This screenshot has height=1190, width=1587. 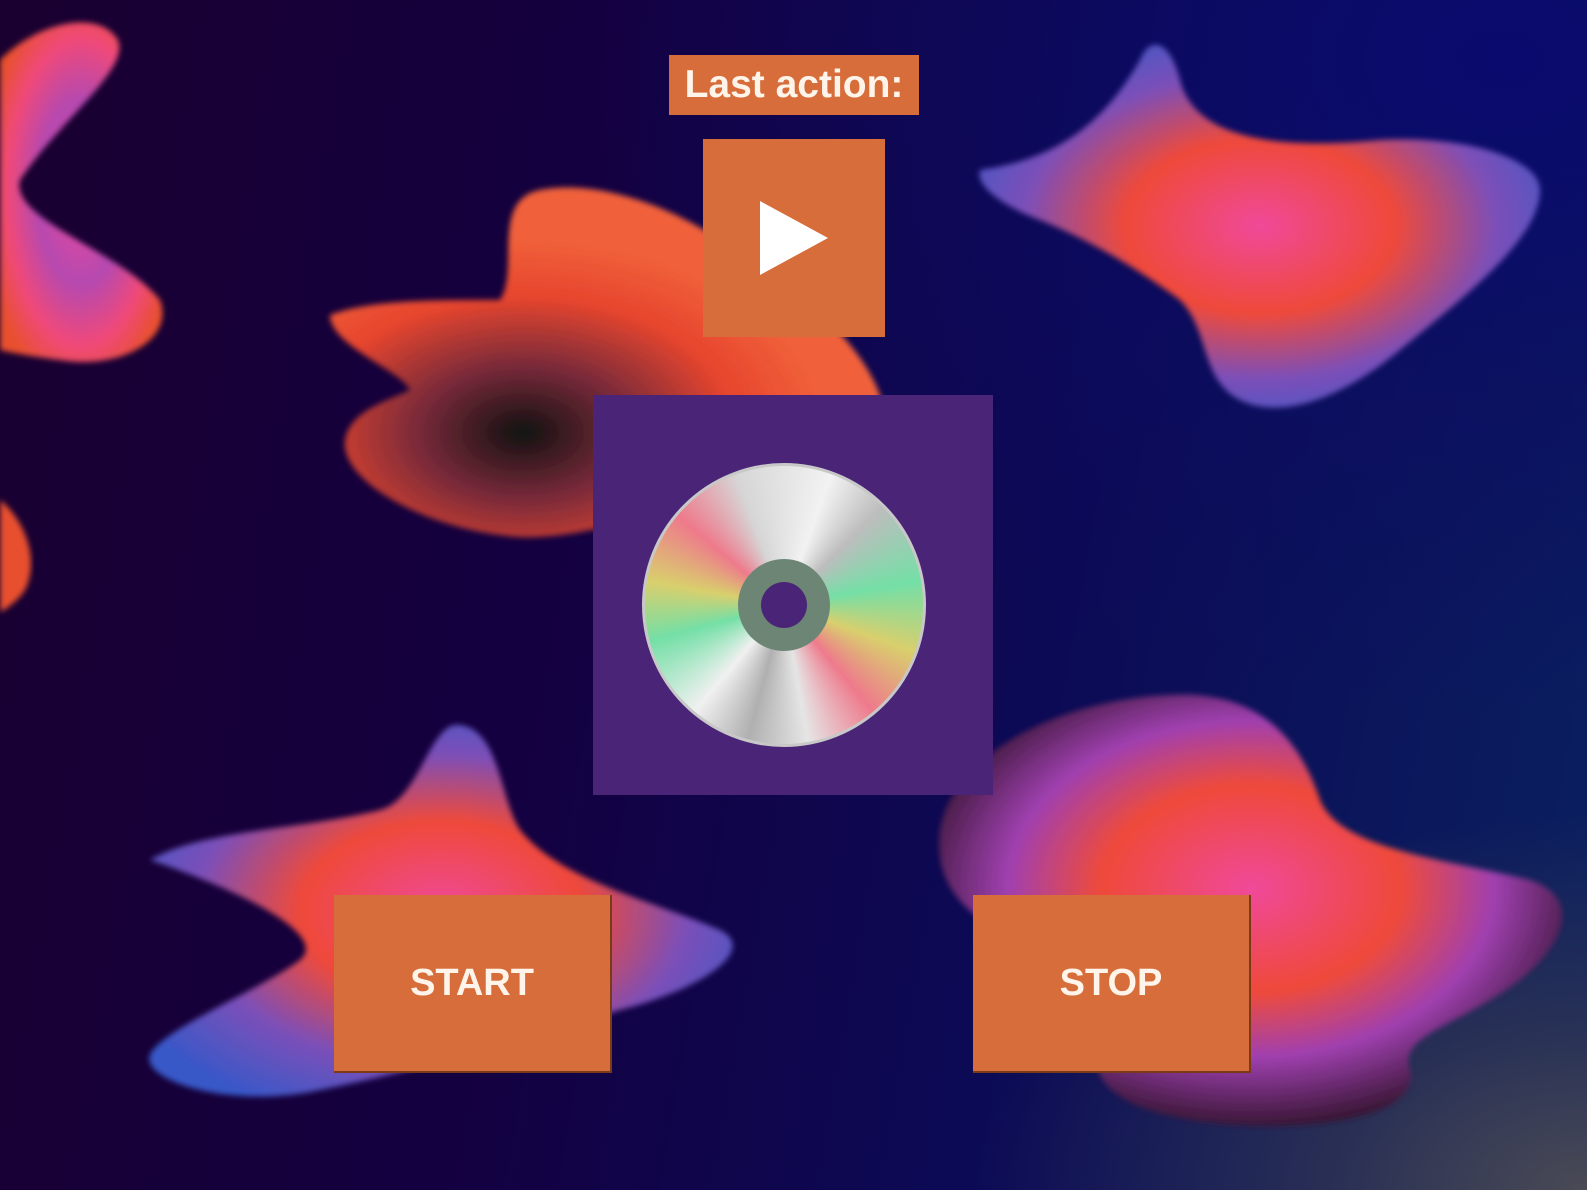 What do you see at coordinates (473, 984) in the screenshot?
I see `start-button: START` at bounding box center [473, 984].